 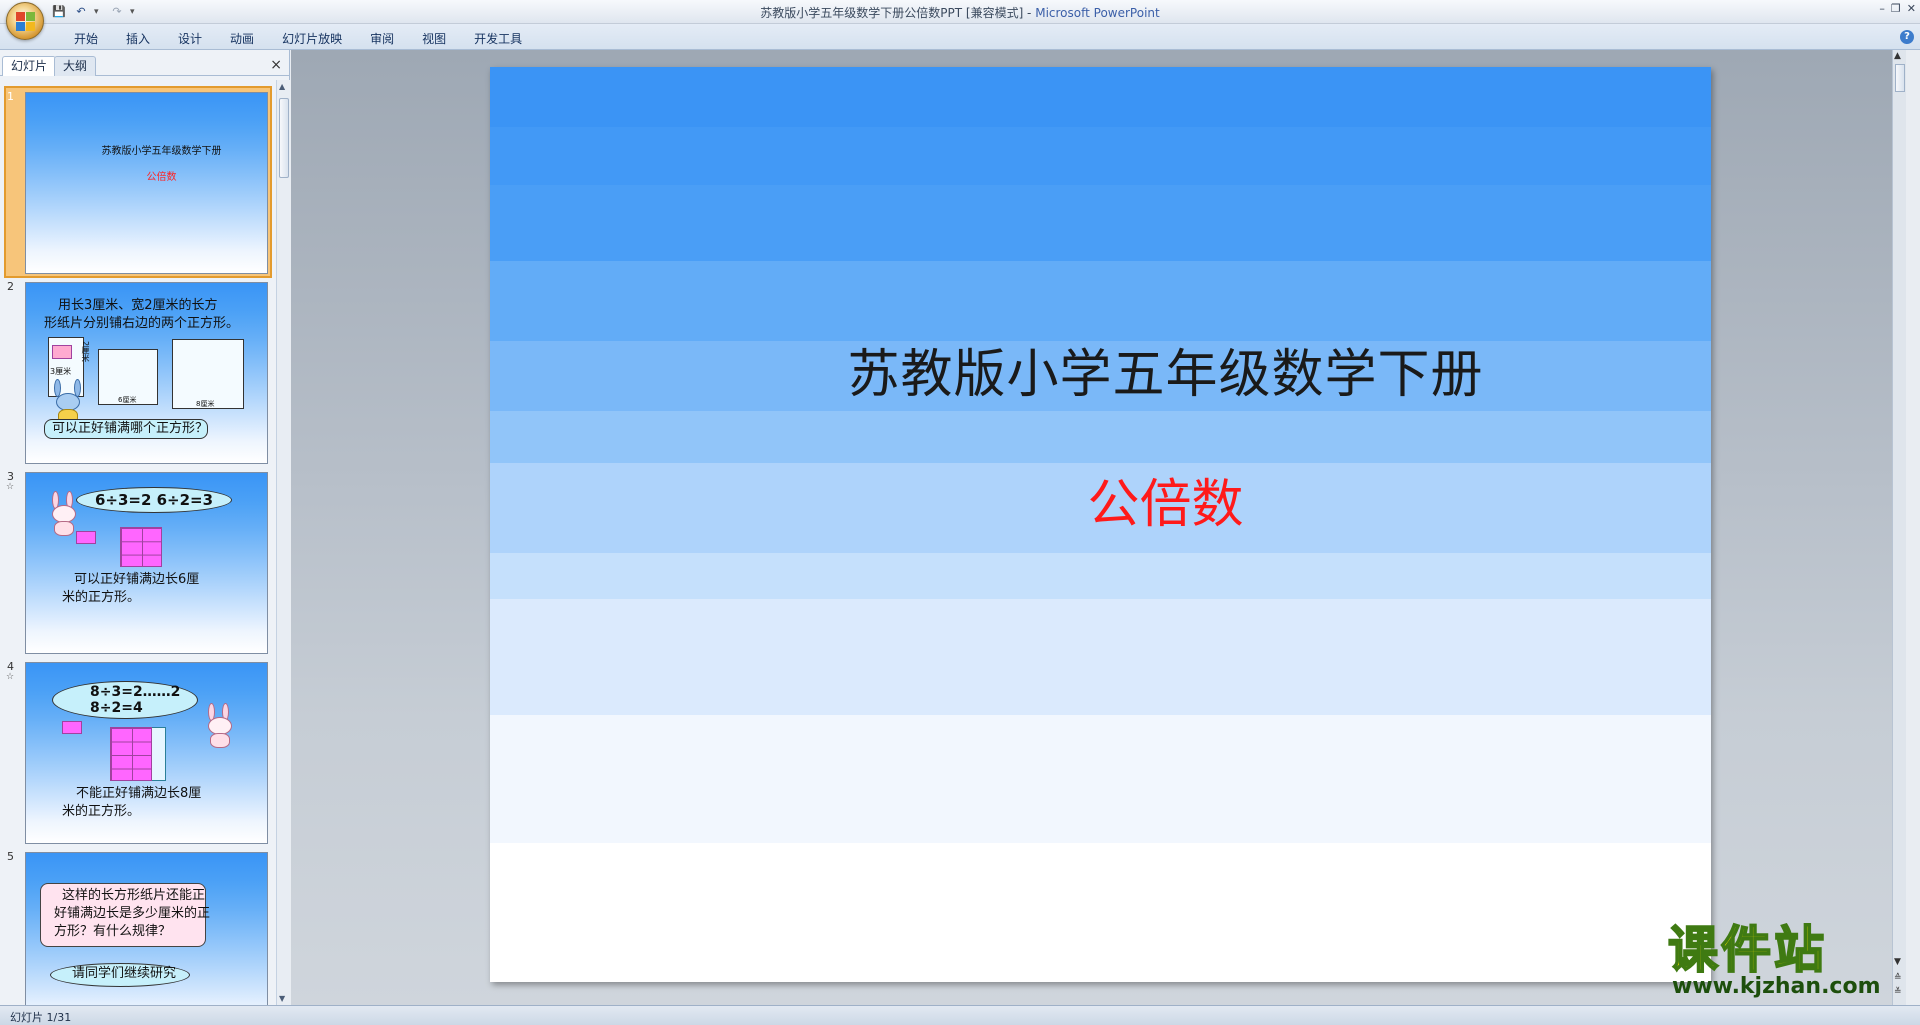 I want to click on tab-insert: 插入, so click(x=138, y=39).